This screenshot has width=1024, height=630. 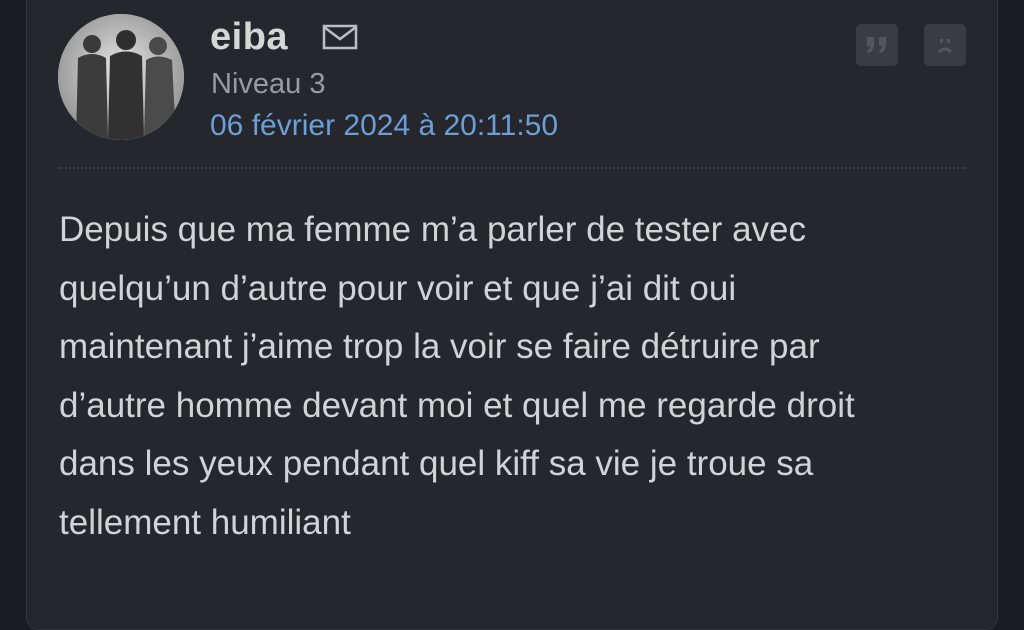 I want to click on envelope-icon, so click(x=341, y=38).